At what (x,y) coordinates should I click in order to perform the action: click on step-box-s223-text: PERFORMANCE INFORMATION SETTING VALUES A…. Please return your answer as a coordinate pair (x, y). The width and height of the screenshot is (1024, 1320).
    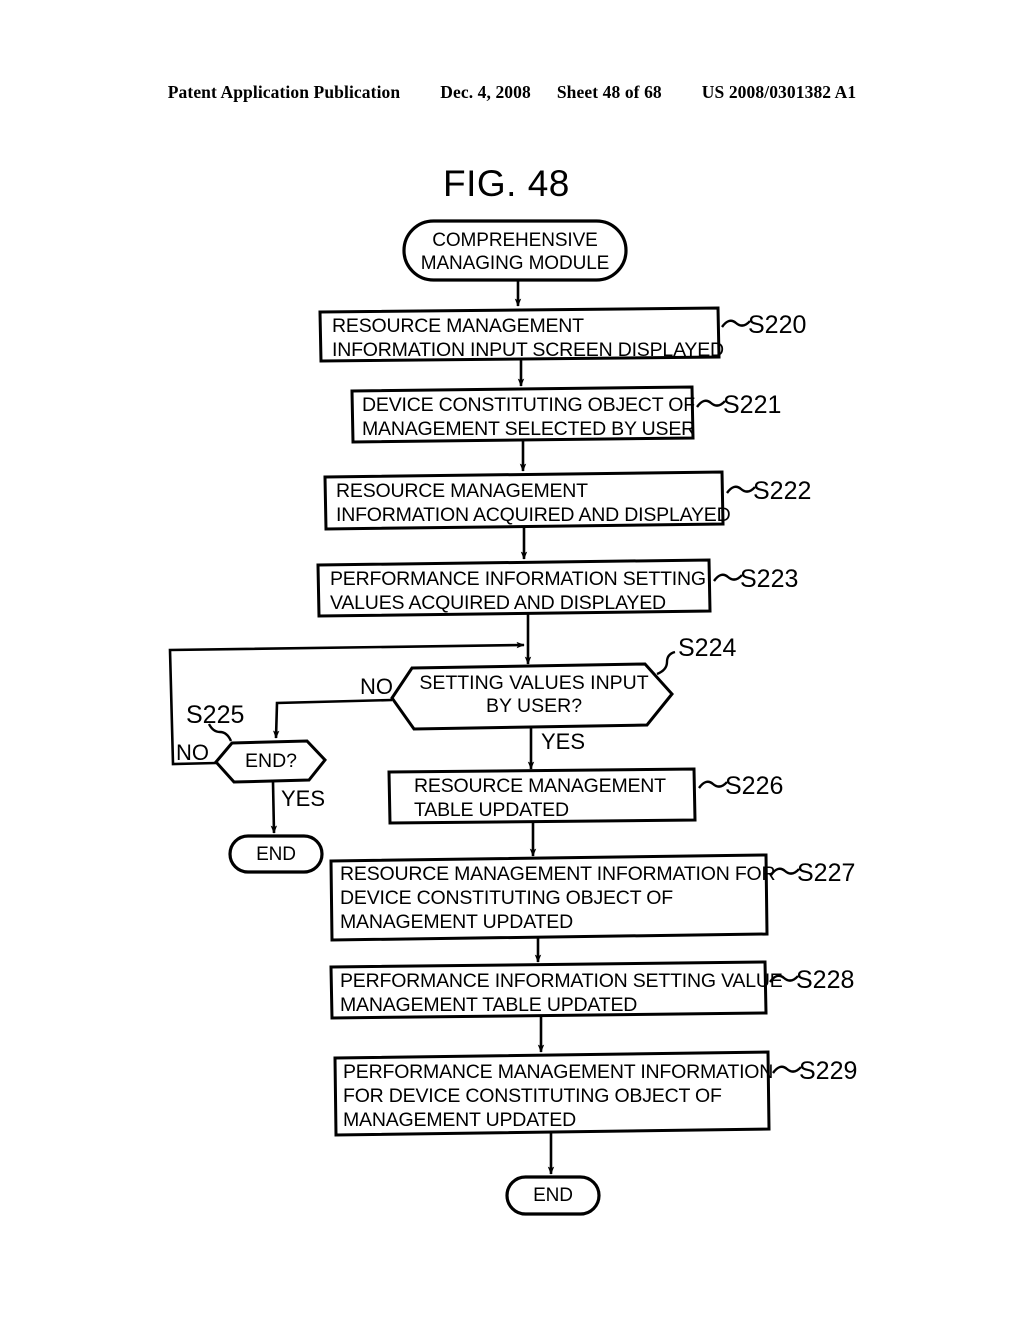
    Looking at the image, I should click on (518, 591).